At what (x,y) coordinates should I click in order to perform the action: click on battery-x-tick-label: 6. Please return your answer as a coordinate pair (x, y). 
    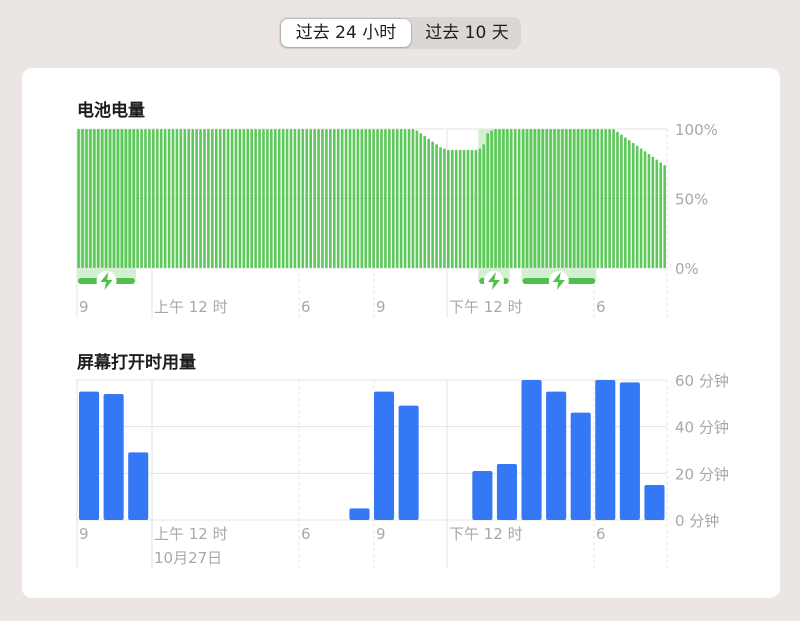
    Looking at the image, I should click on (306, 307).